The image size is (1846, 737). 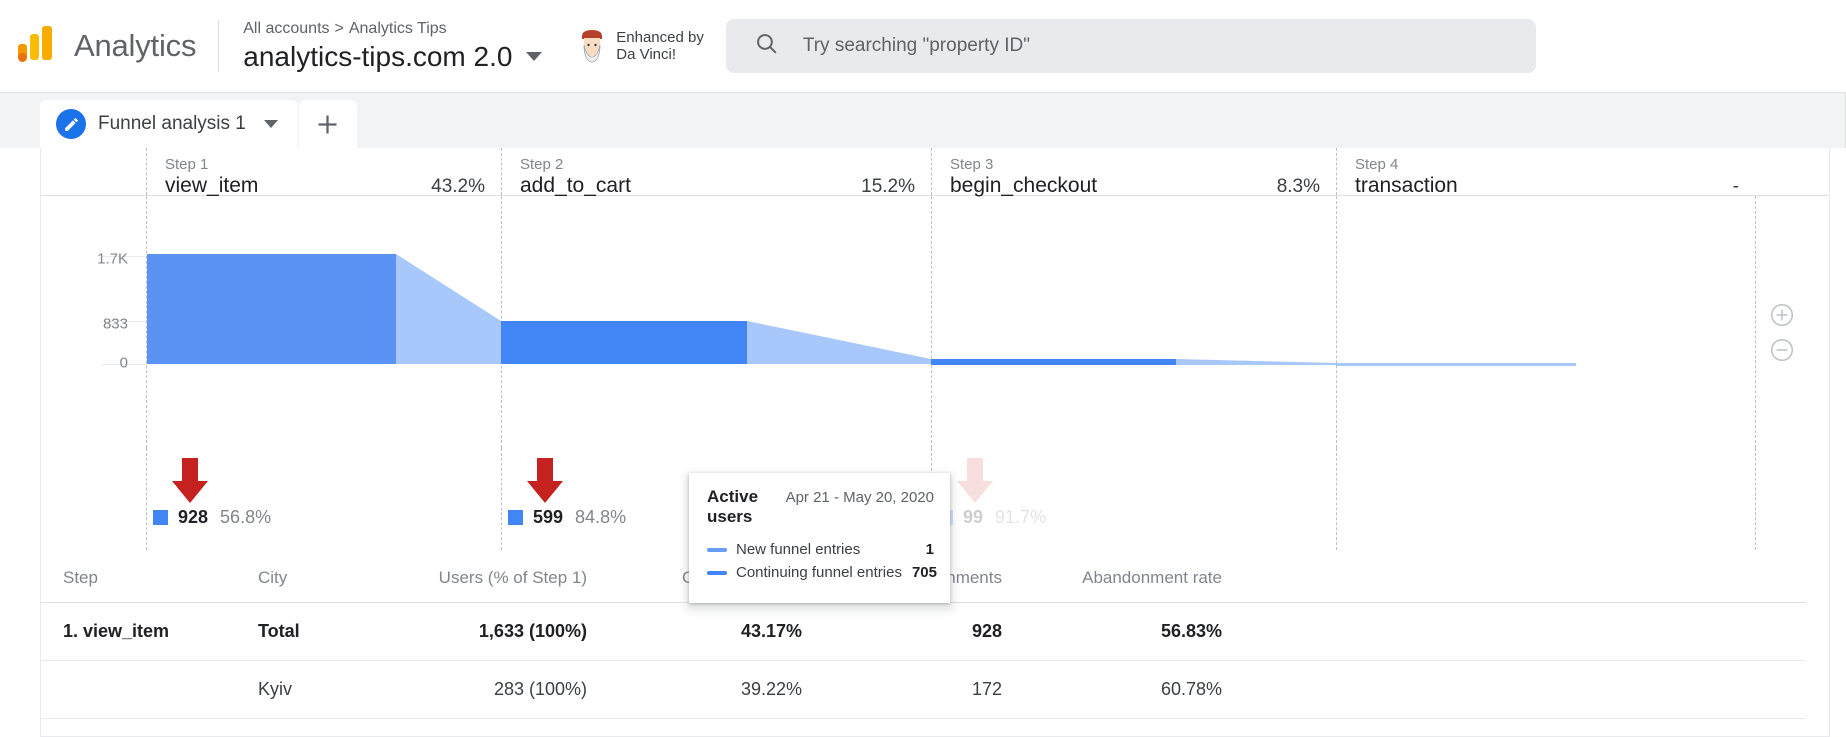 I want to click on step-index-label: Step 3, so click(x=972, y=164).